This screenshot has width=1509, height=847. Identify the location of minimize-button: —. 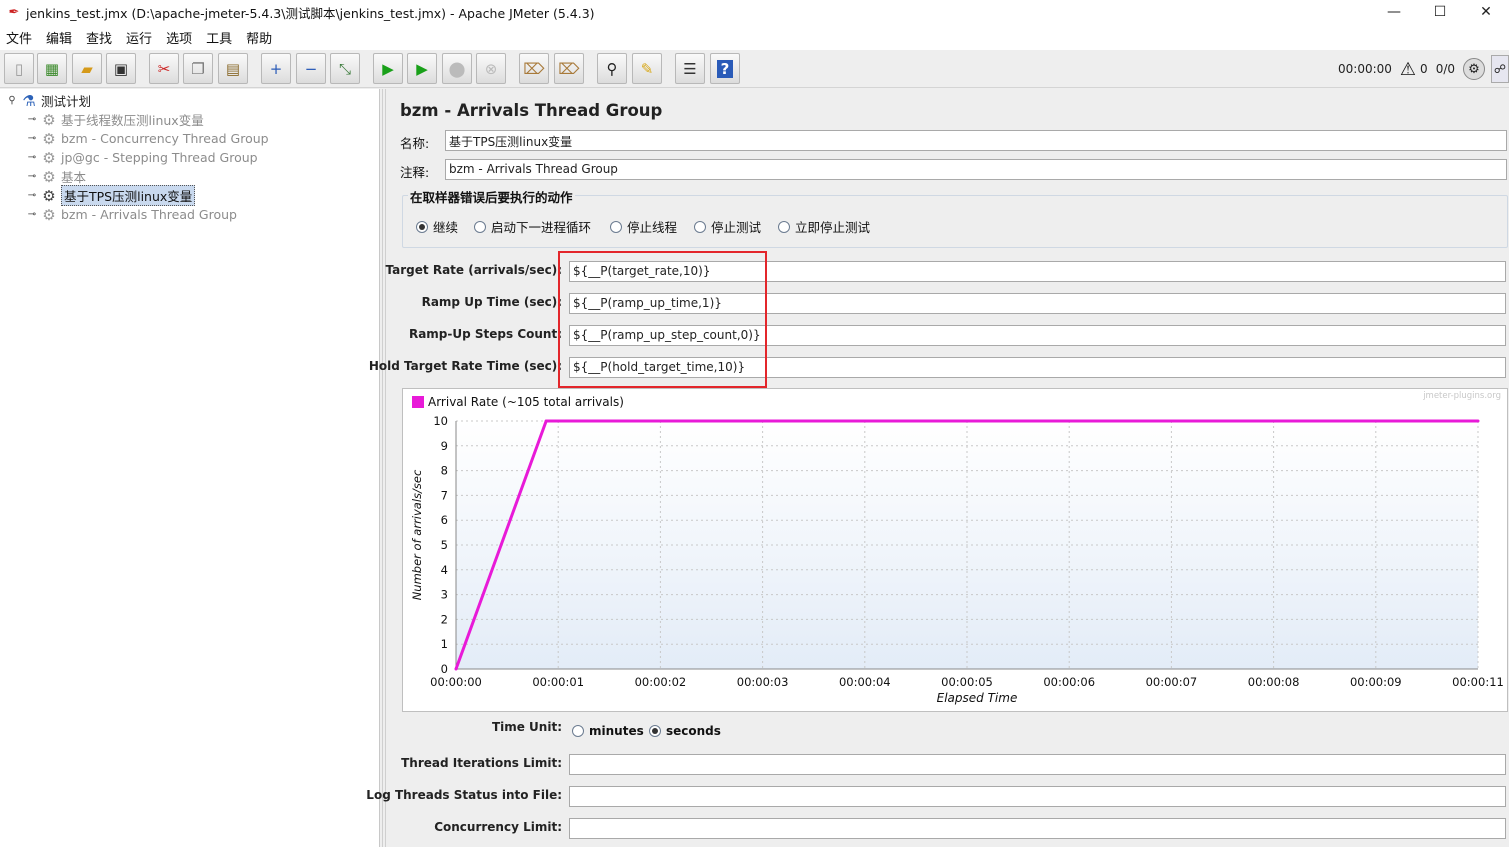
(1394, 12).